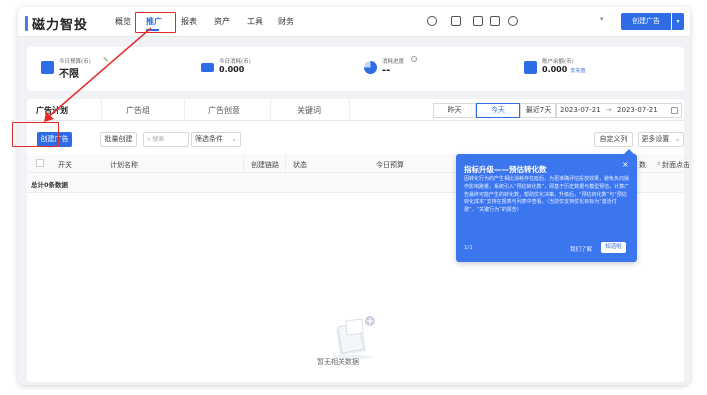 The image size is (707, 395). What do you see at coordinates (432, 21) in the screenshot?
I see `target-icon` at bounding box center [432, 21].